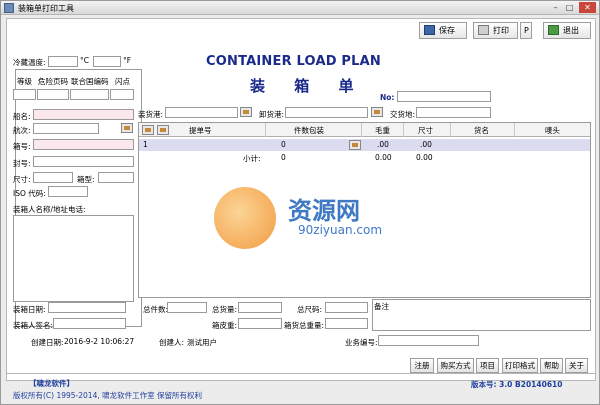 The height and width of the screenshot is (405, 600). Describe the element at coordinates (202, 342) in the screenshot. I see `creator-value: 测试用户` at that location.